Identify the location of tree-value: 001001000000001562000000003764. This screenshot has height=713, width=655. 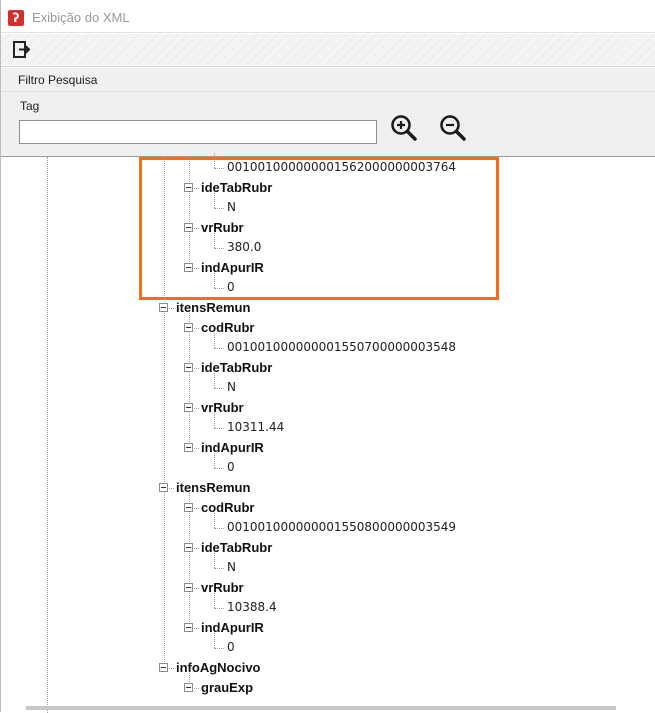
(321, 165).